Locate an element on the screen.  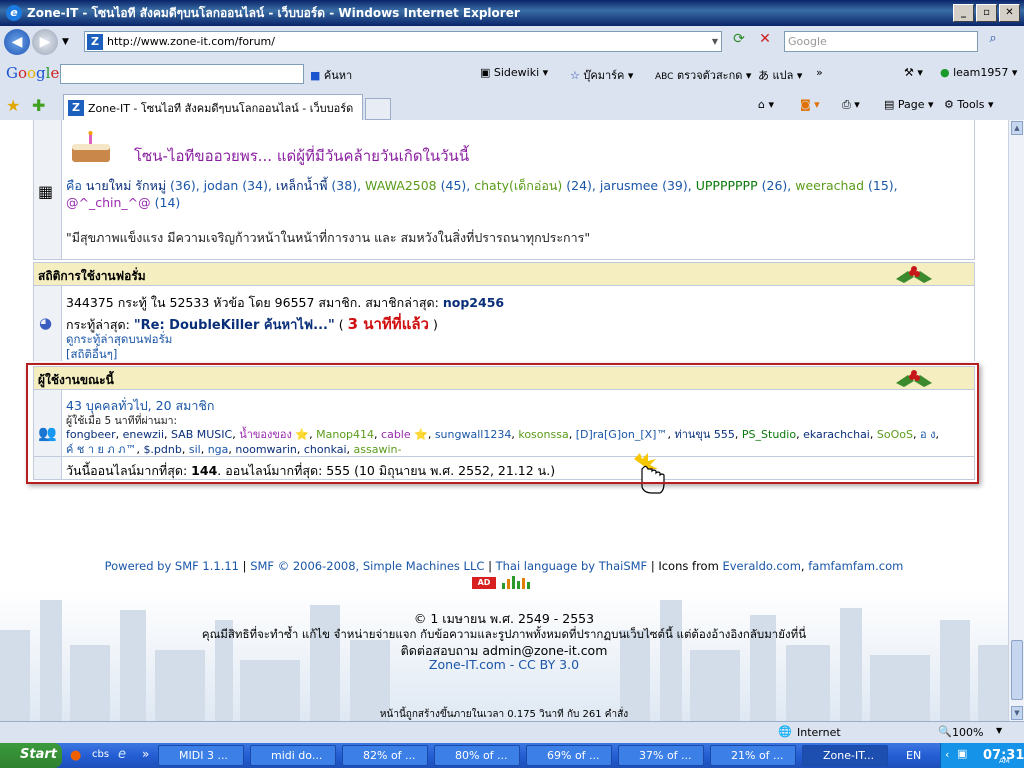
back-button: ◀ is located at coordinates (17, 42).